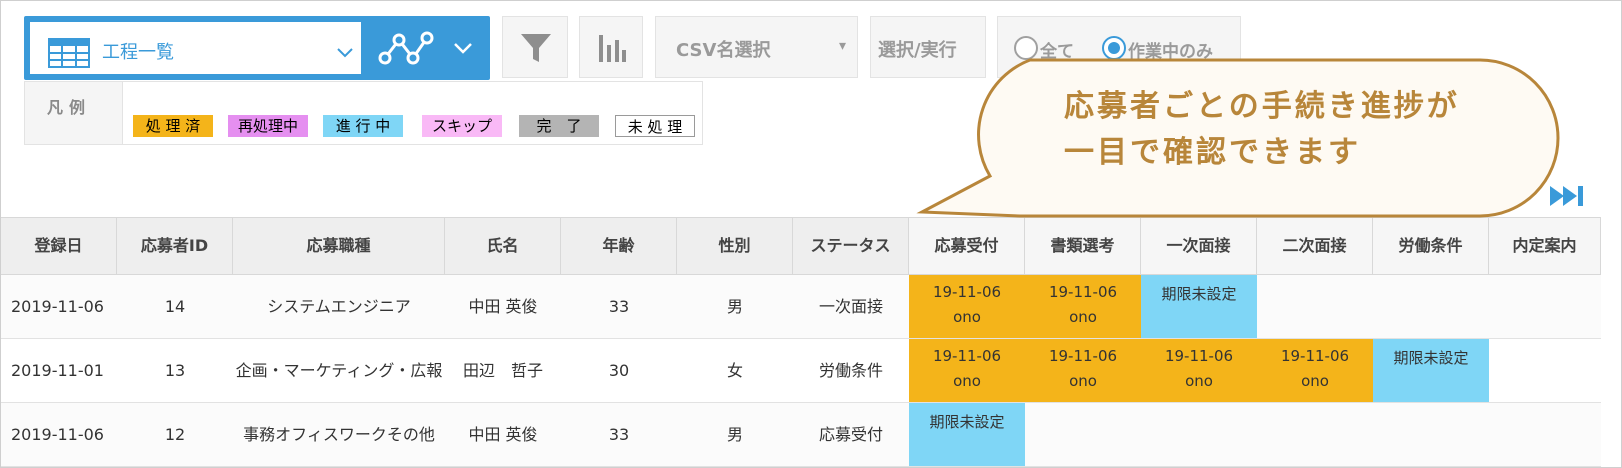 This screenshot has width=1622, height=468. I want to click on view-selector: 工程一覧, so click(257, 48).